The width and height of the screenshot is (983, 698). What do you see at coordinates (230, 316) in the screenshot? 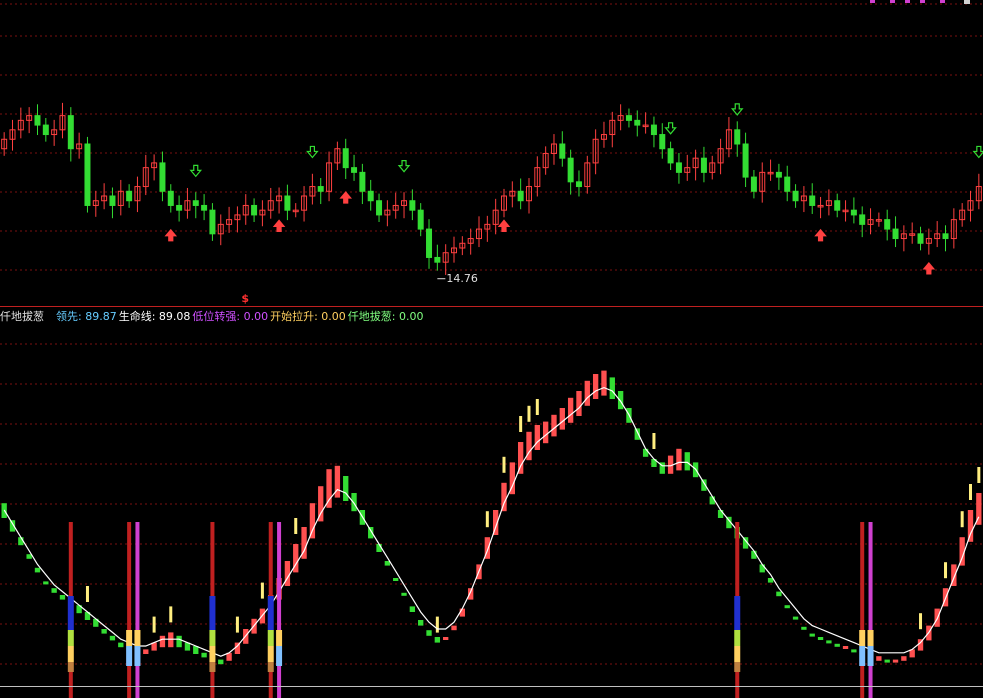
I see `legend-entry: 低位转强: 0.00` at bounding box center [230, 316].